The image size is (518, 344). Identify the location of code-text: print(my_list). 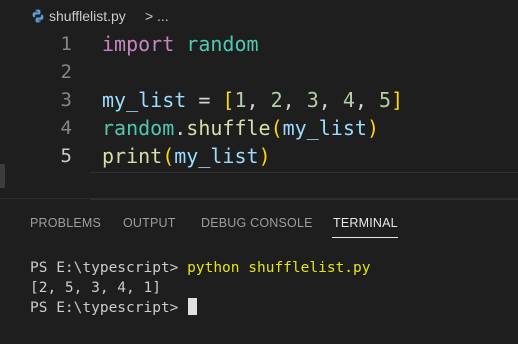
(186, 156).